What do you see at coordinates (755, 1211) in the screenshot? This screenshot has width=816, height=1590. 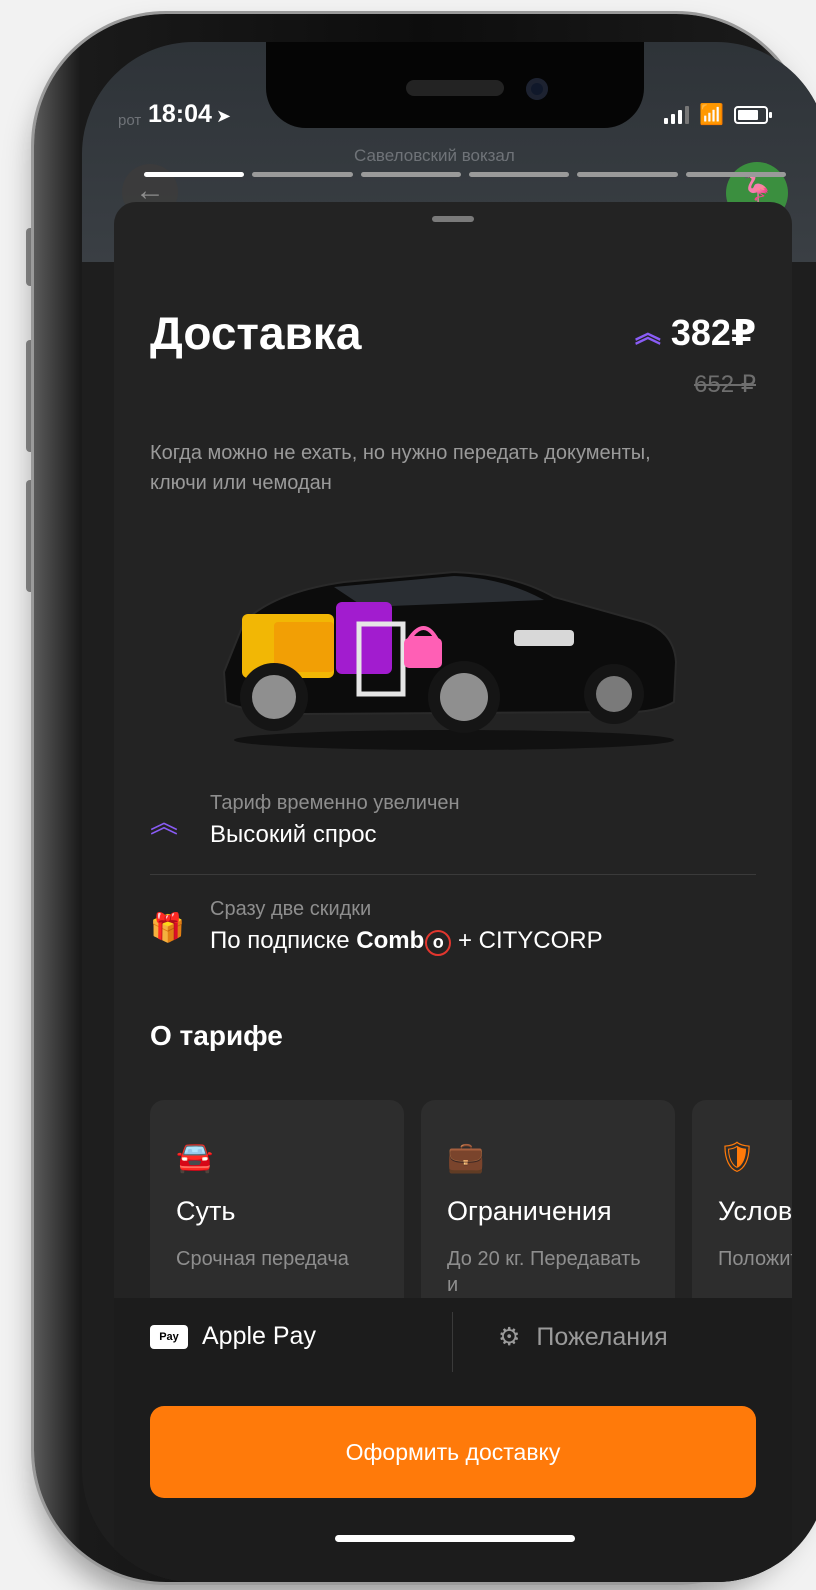 I see `card-title: Условия` at bounding box center [755, 1211].